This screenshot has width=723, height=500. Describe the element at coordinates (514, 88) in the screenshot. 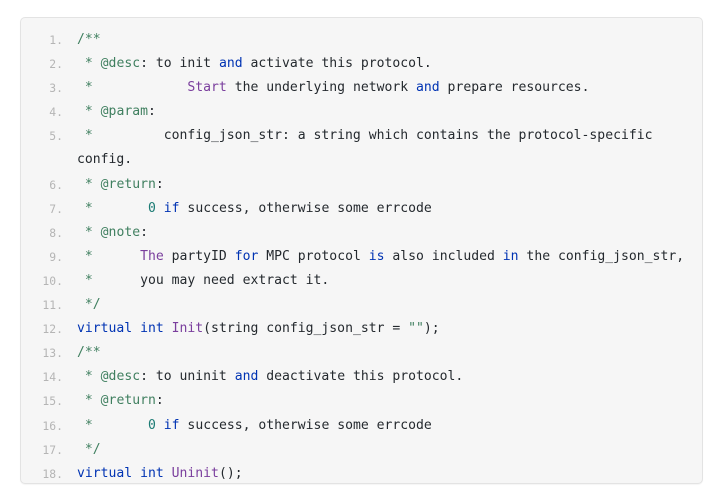

I see `code-token: prepare resources.` at that location.